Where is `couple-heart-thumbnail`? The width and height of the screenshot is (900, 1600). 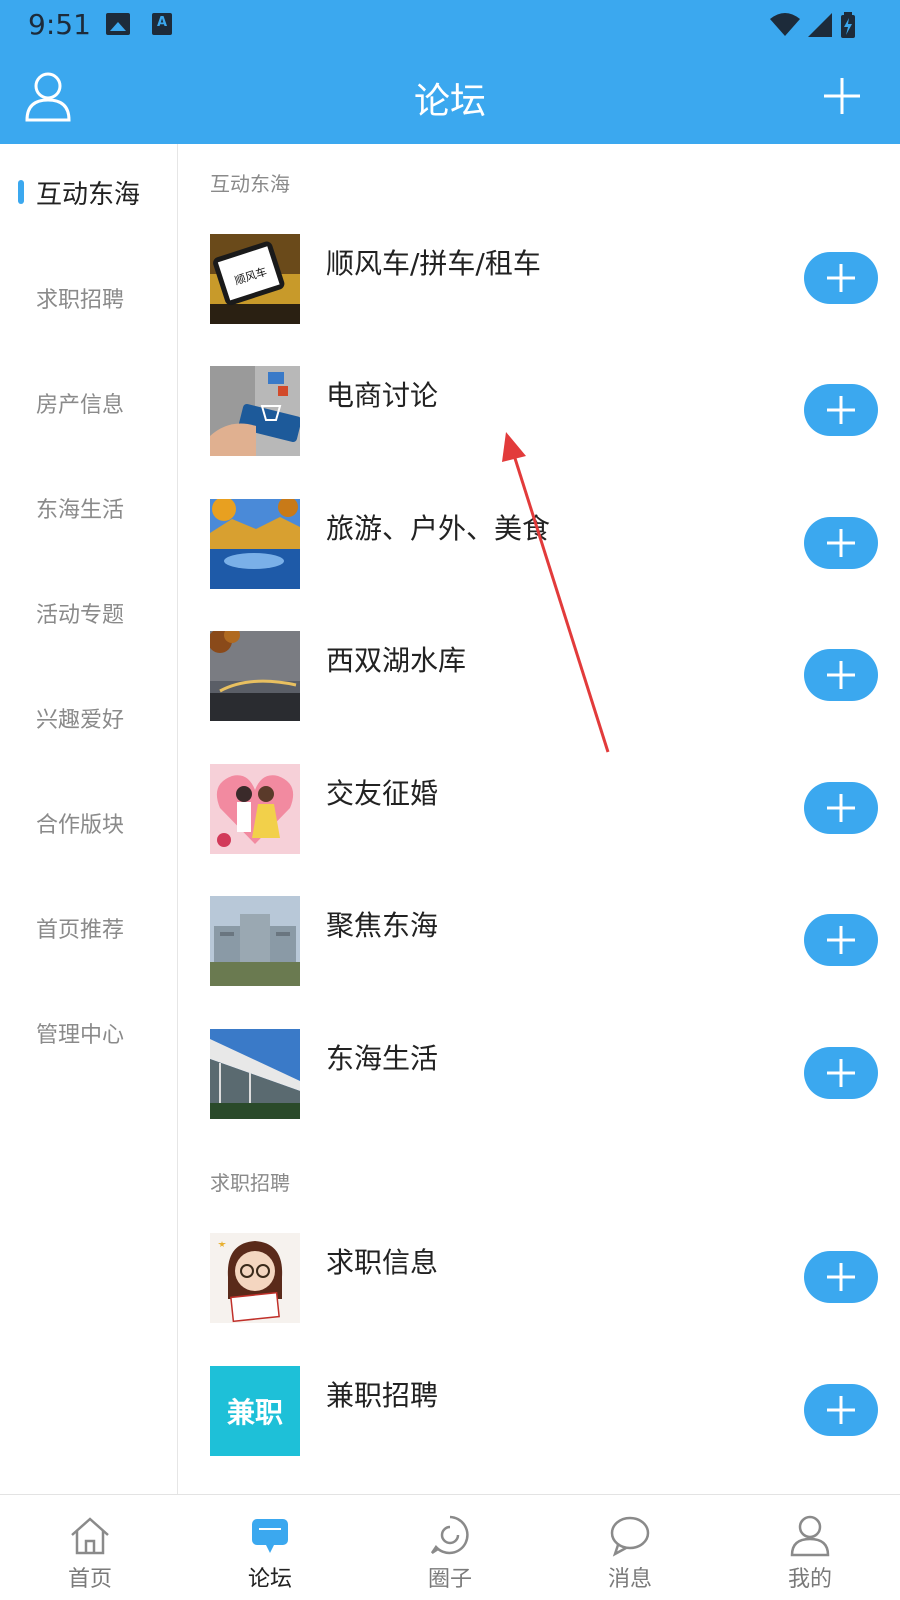 couple-heart-thumbnail is located at coordinates (255, 809).